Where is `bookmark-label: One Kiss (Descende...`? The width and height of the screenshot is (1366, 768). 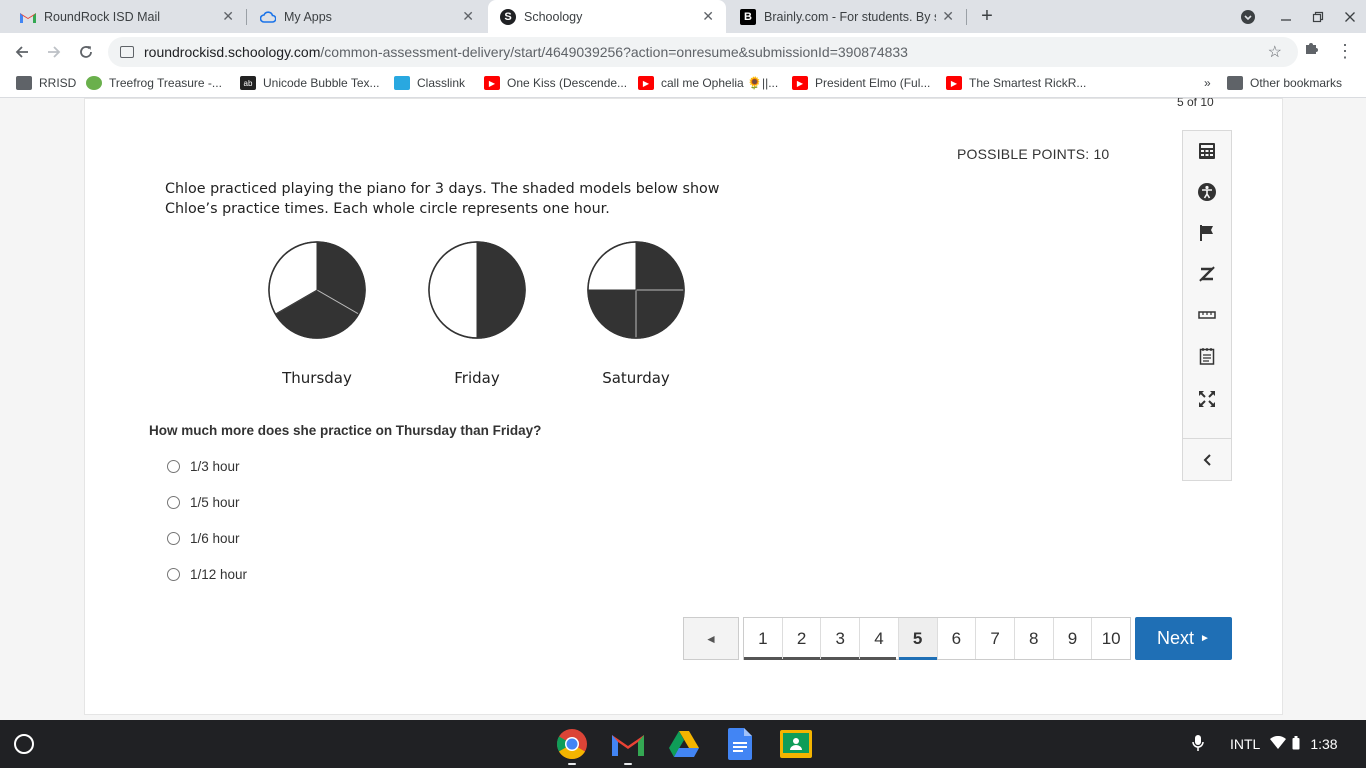
bookmark-label: One Kiss (Descende... is located at coordinates (567, 83).